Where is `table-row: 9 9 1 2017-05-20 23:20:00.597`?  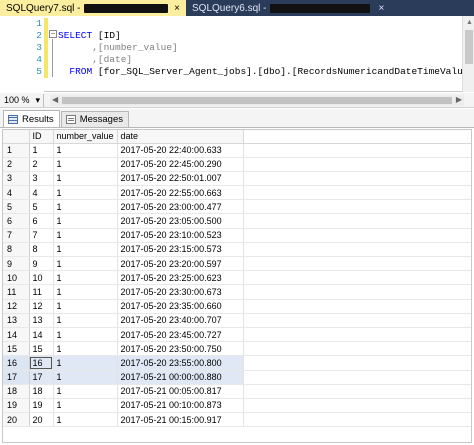
table-row: 9 9 1 2017-05-20 23:20:00.597 is located at coordinates (237, 264).